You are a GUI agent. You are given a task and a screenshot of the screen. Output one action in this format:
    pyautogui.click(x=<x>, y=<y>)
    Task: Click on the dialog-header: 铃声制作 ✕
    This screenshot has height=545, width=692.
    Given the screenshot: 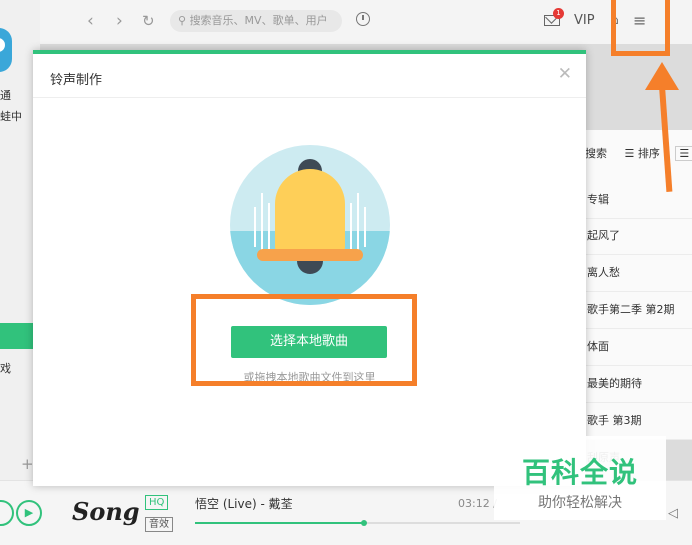 What is the action you would take?
    pyautogui.click(x=309, y=76)
    